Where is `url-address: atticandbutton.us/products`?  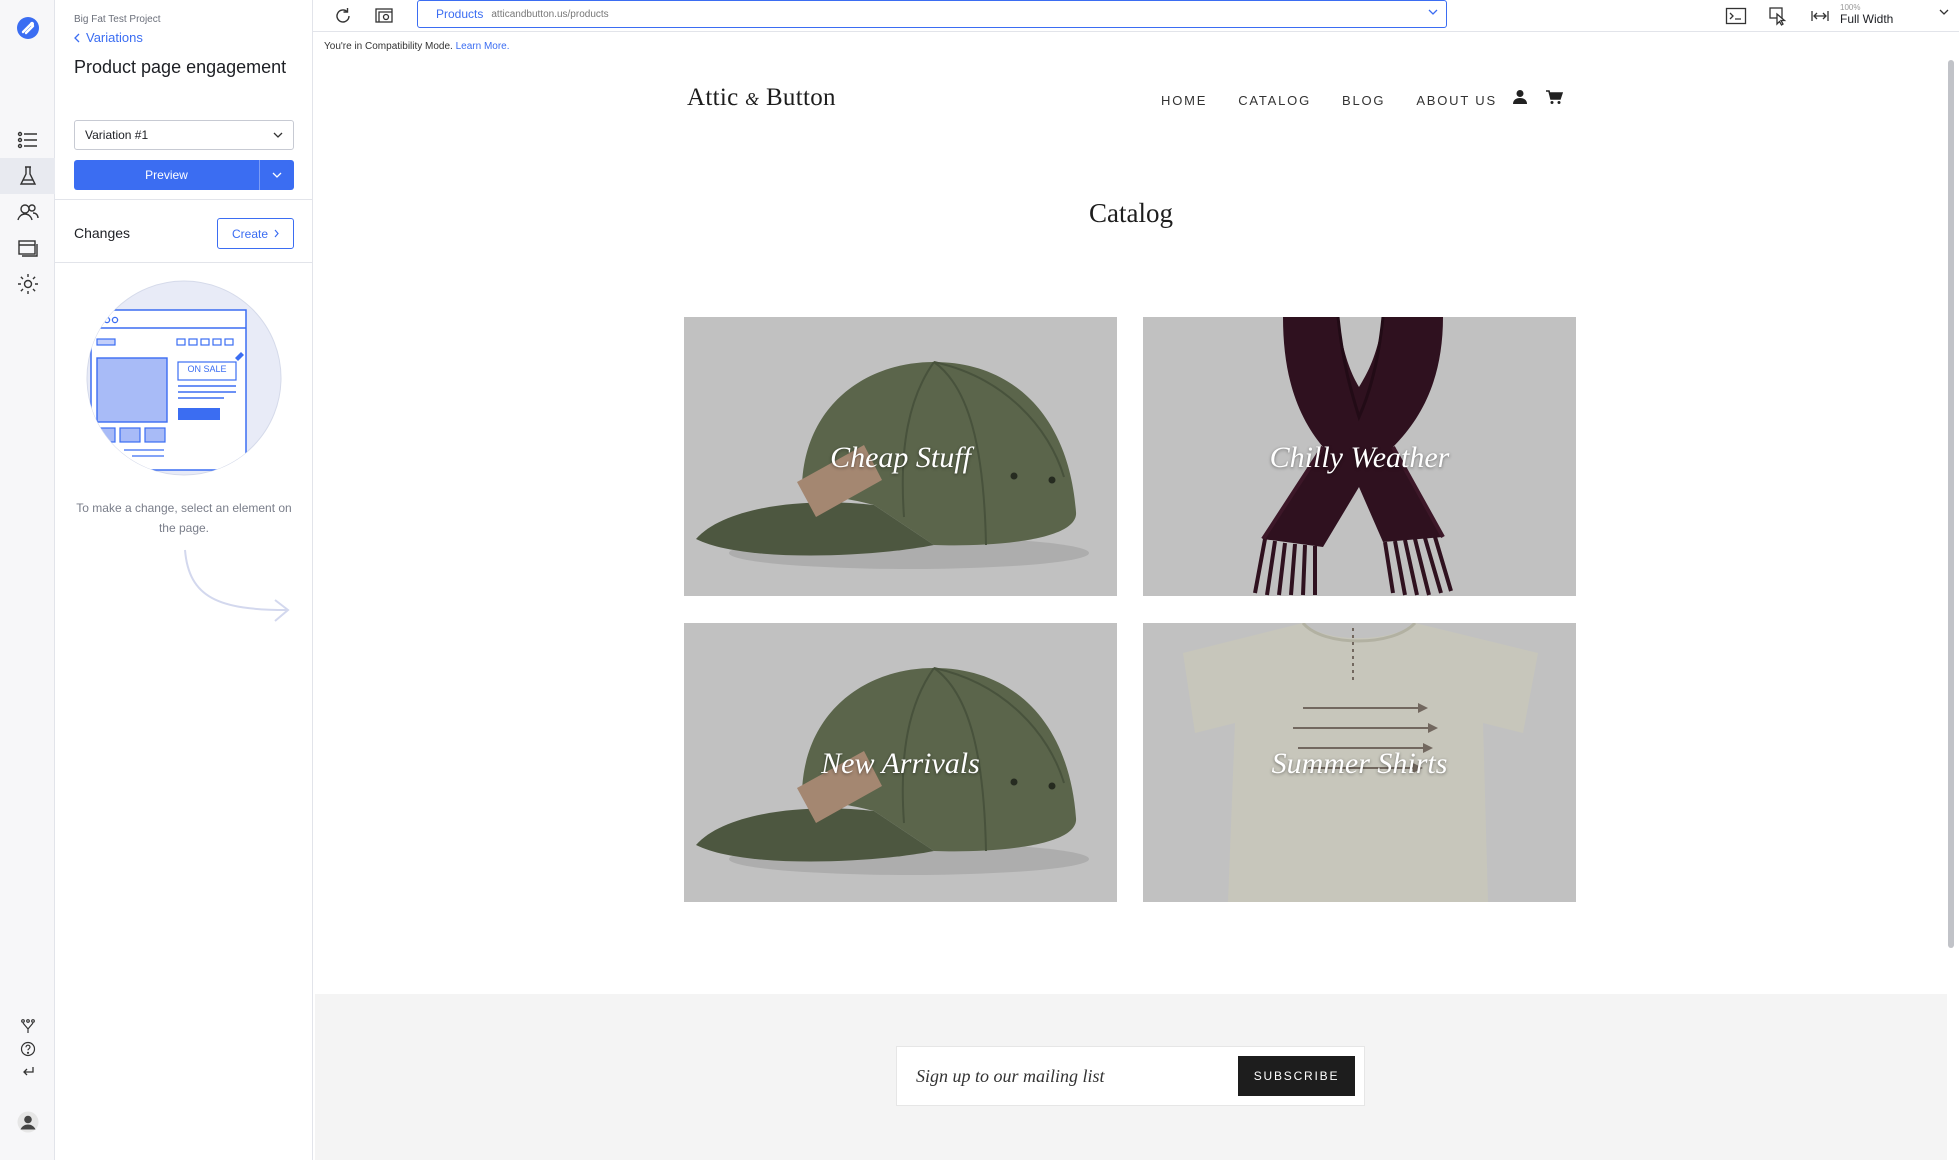 url-address: atticandbutton.us/products is located at coordinates (550, 14).